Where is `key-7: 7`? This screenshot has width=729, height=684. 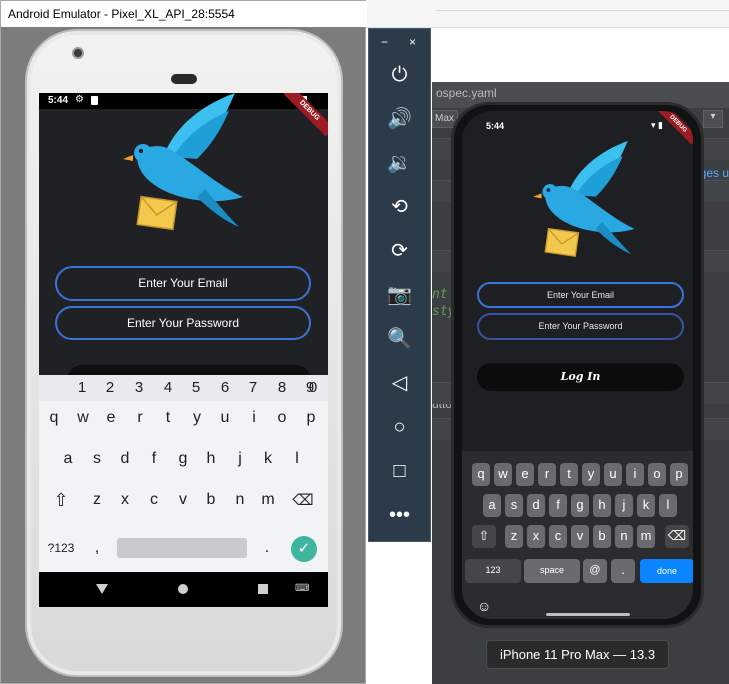
key-7: 7 is located at coordinates (253, 387).